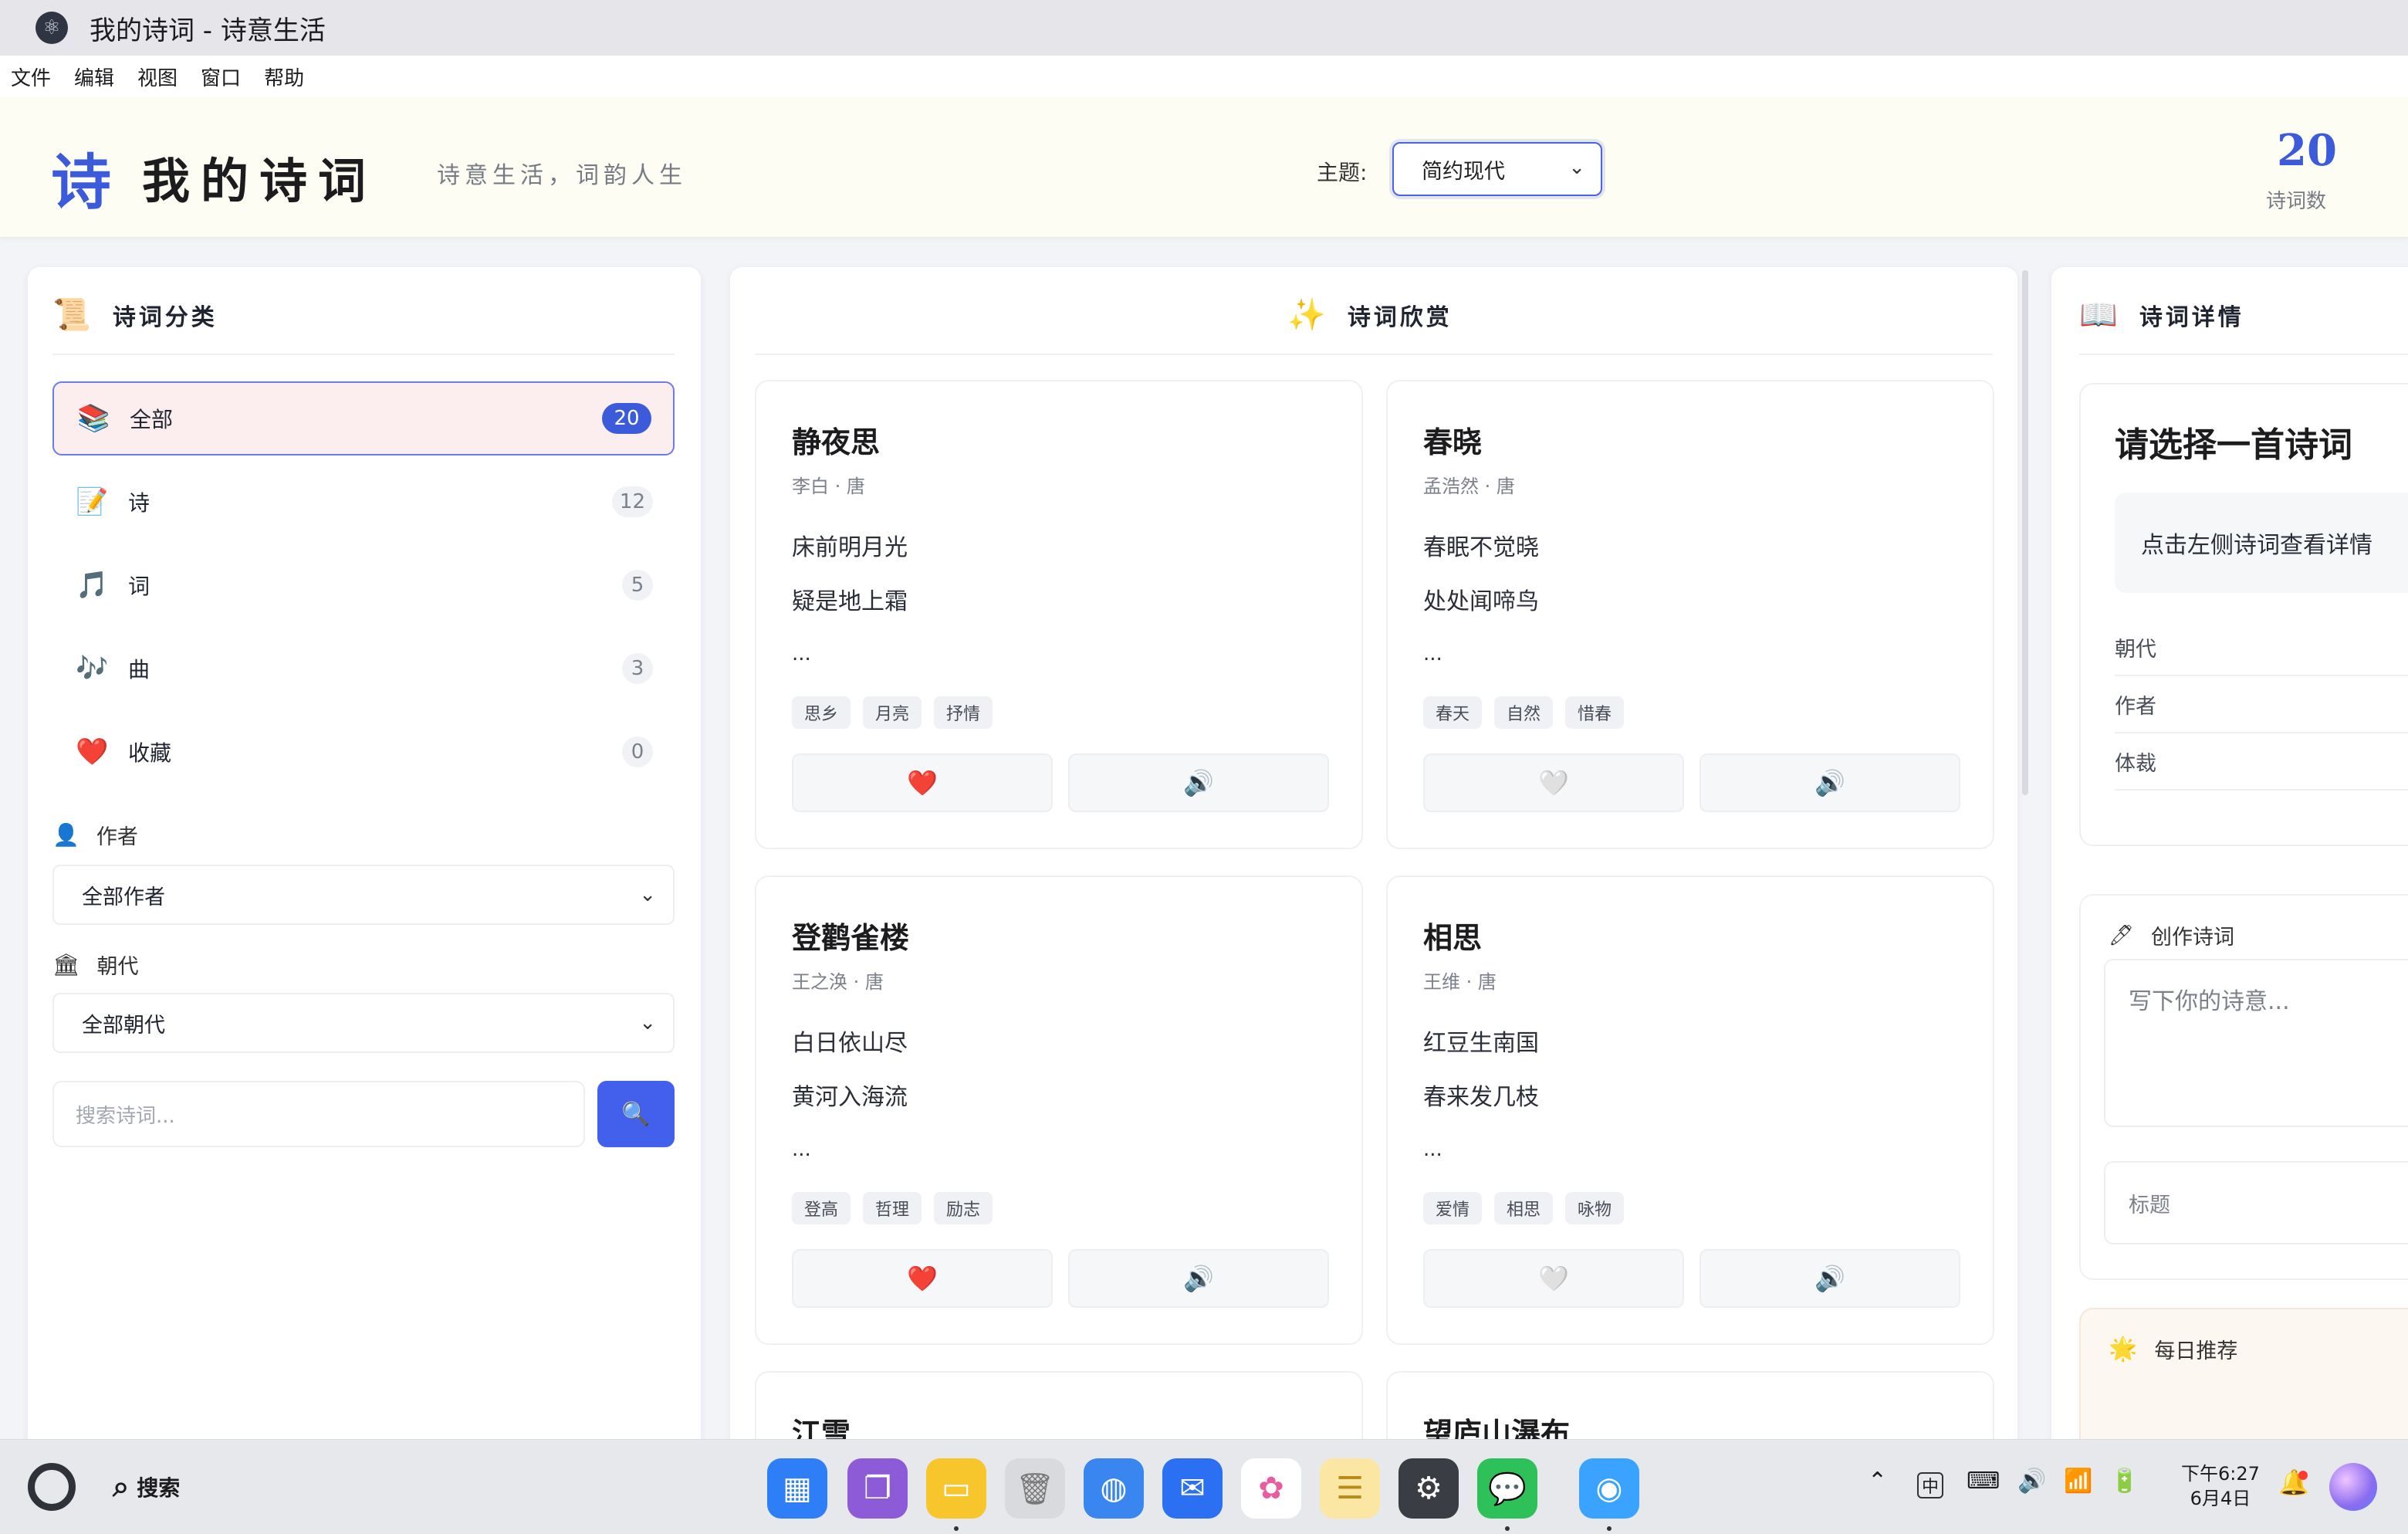  I want to click on app-header: 诗 我的诗词 诗意生活，词韵人生 主题: 简约现代 ⌄ 20 诗词数, so click(1204, 167).